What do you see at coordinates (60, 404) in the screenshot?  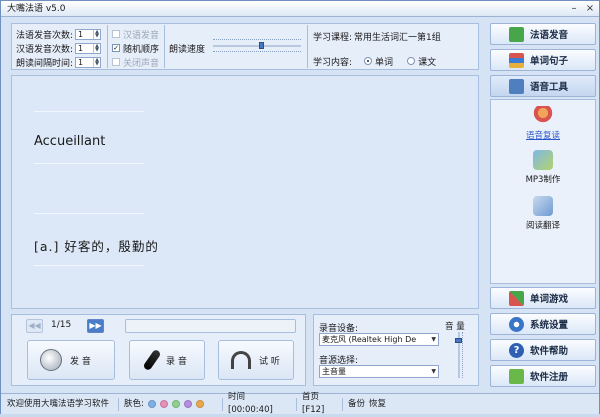 I see `status-welcome: 欢迎使用大嘴法语学习软件` at bounding box center [60, 404].